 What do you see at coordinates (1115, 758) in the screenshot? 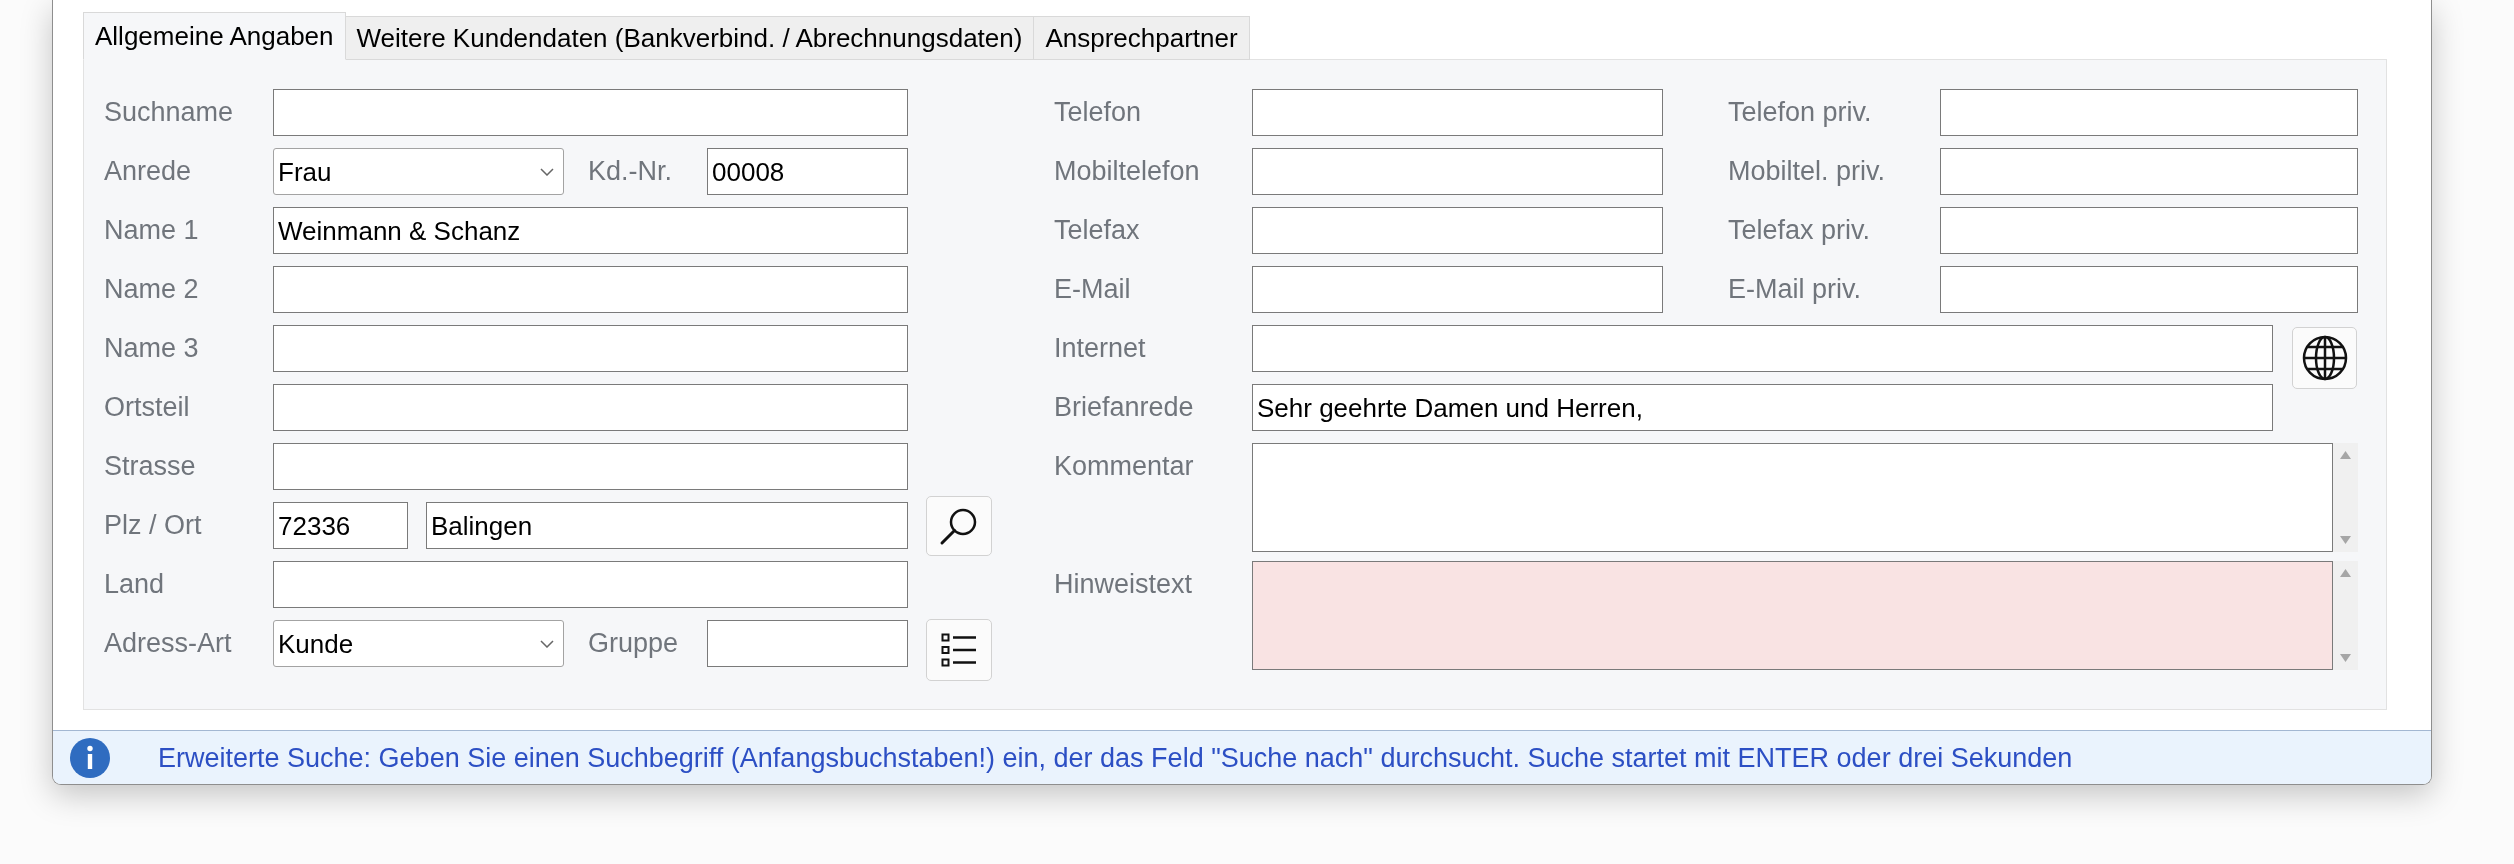
I see `status-message: Erweiterte Suche: Geben Sie einen Suchbegriff (Anfangsbuchstaben!) ein, der das Feld "Suche nach" durchsucht. Suche startet mit ENTER oder drei Sekunden` at bounding box center [1115, 758].